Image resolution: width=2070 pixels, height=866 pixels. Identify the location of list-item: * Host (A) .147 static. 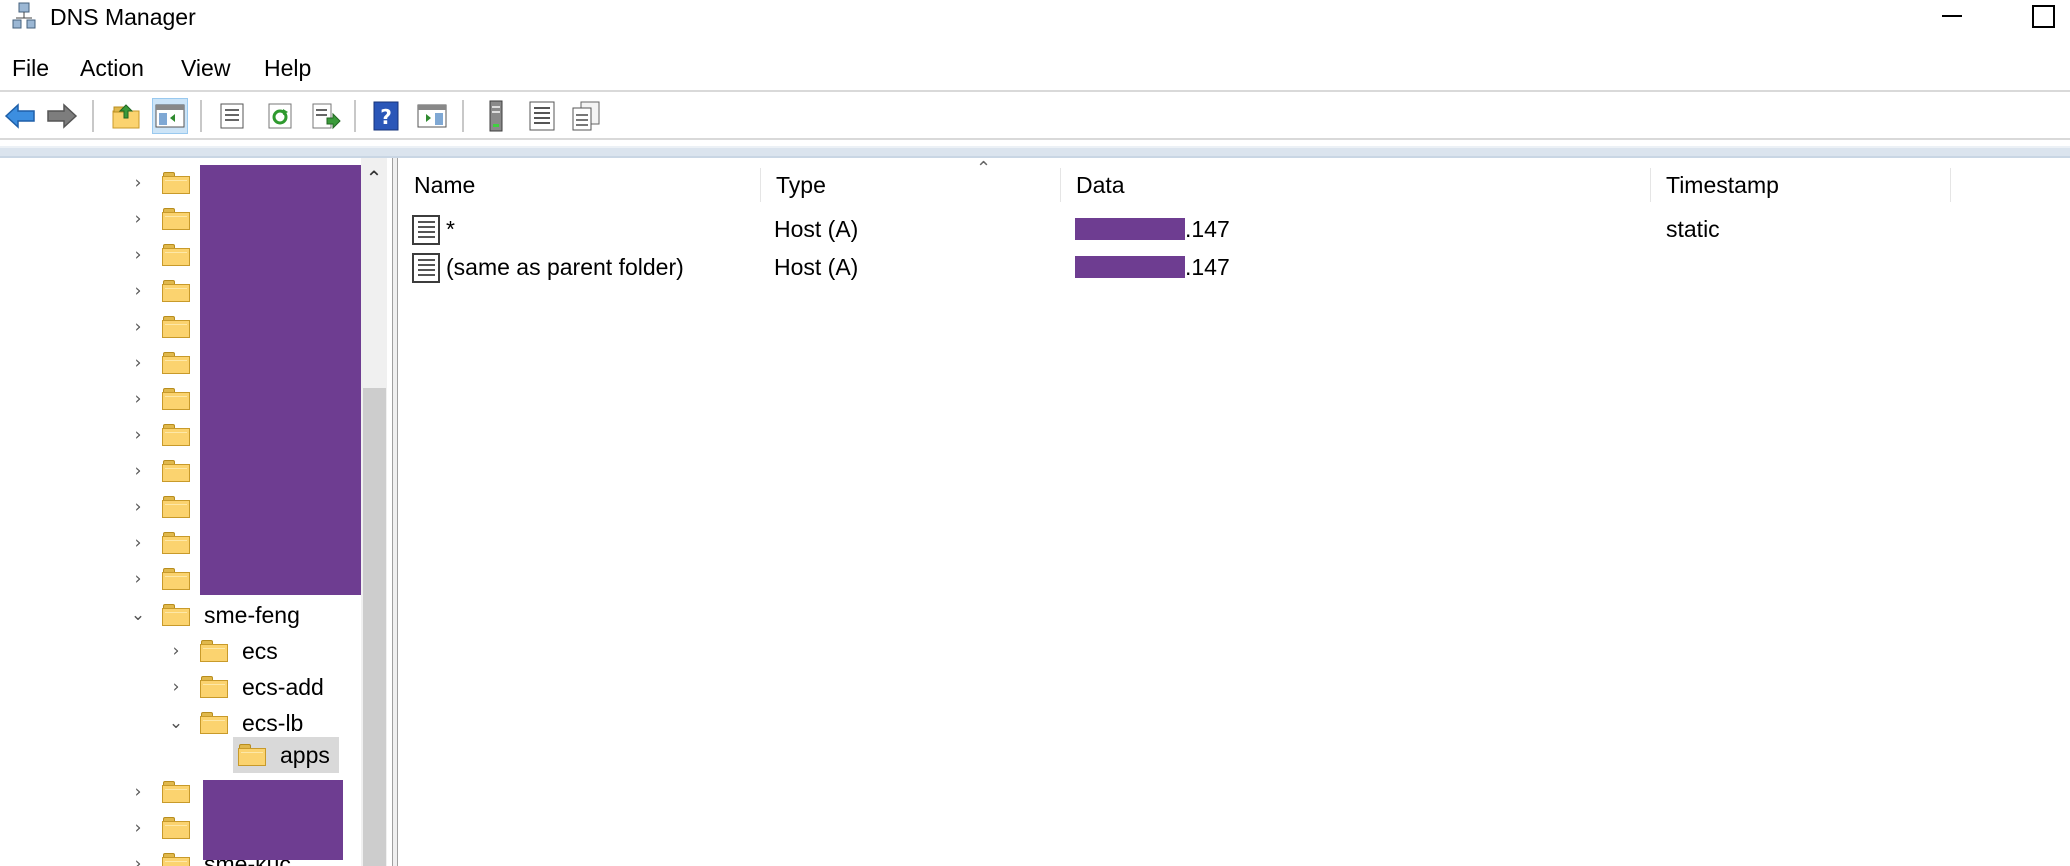
(1234, 229).